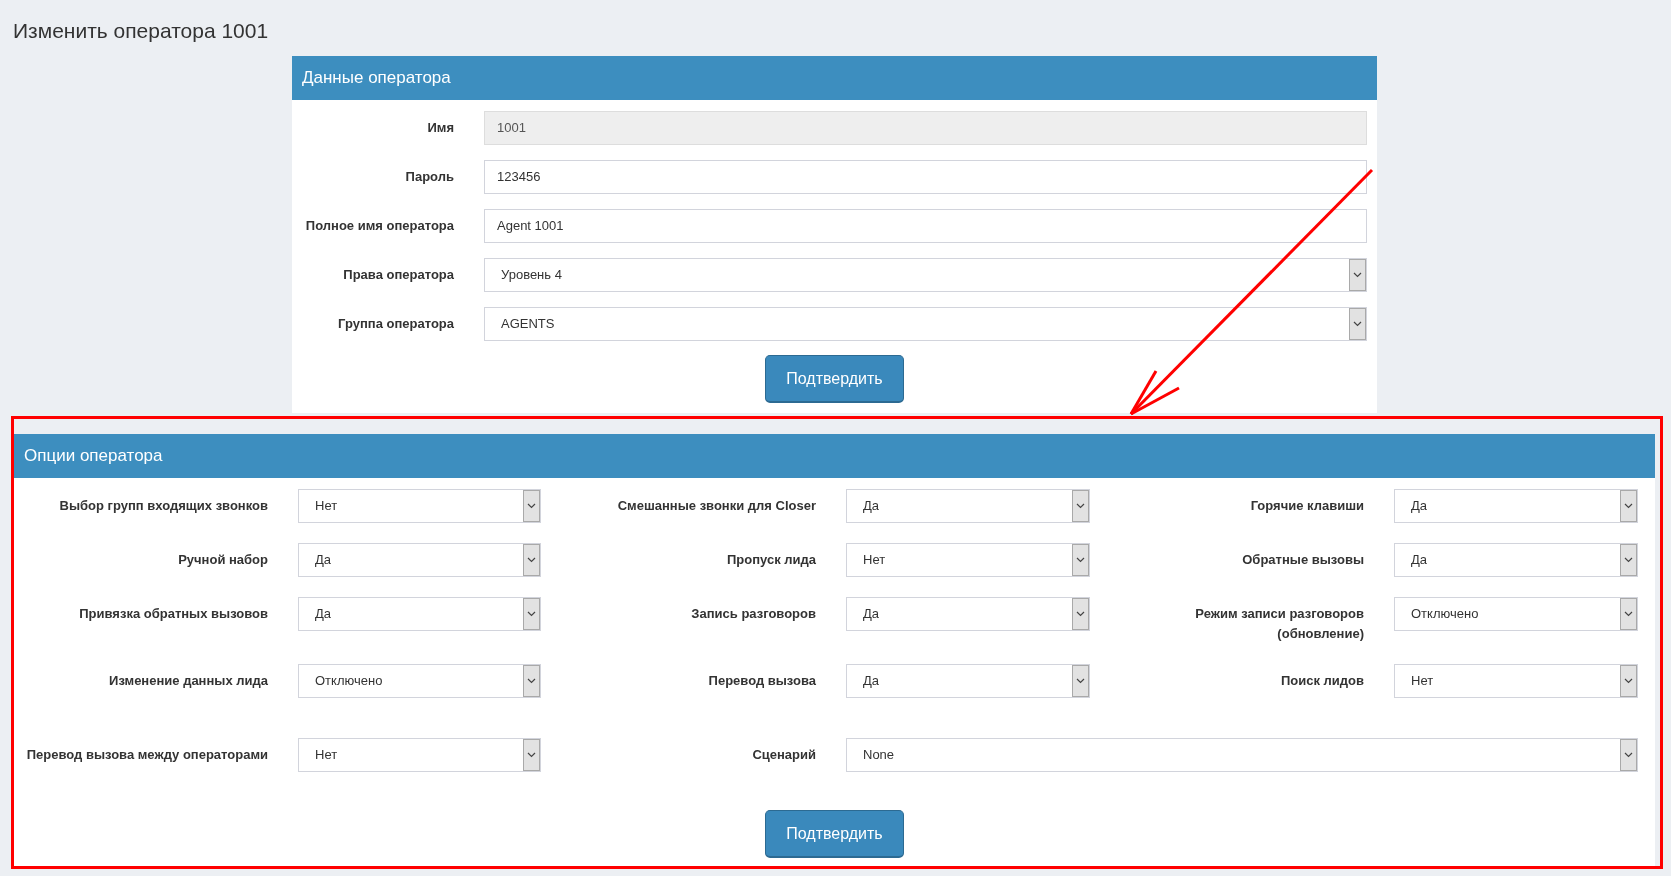  Describe the element at coordinates (93, 456) in the screenshot. I see `panel-title: Опции оператора` at that location.